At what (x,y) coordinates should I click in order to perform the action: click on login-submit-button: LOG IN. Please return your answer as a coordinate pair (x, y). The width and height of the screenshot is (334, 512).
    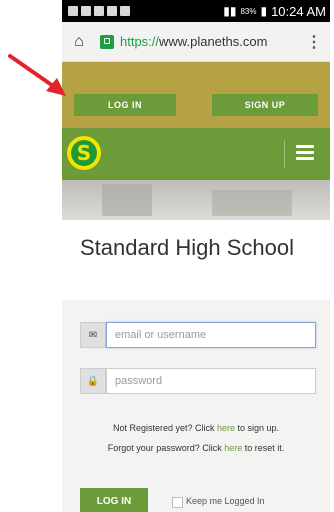
    Looking at the image, I should click on (114, 500).